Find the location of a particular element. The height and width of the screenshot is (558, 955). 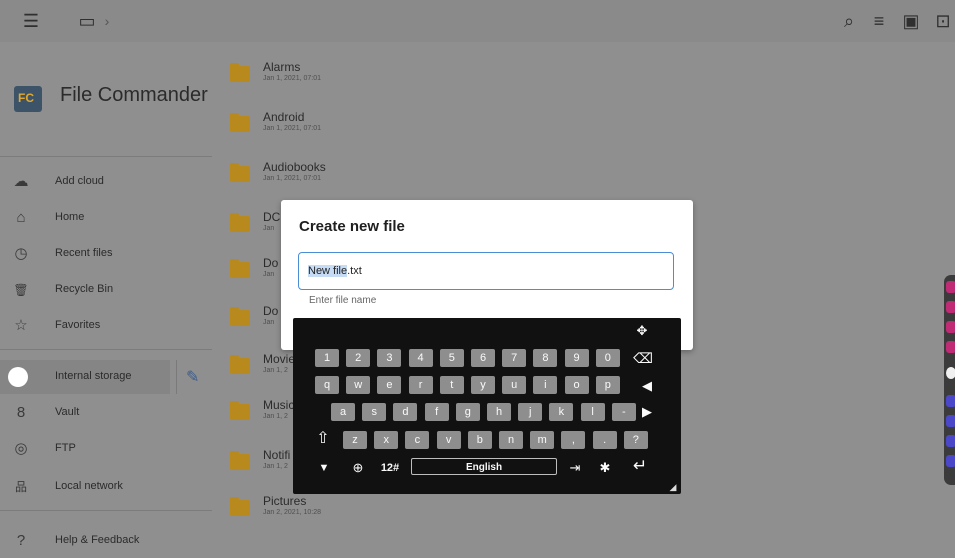

resize-handle-icon: ◢ is located at coordinates (673, 487).